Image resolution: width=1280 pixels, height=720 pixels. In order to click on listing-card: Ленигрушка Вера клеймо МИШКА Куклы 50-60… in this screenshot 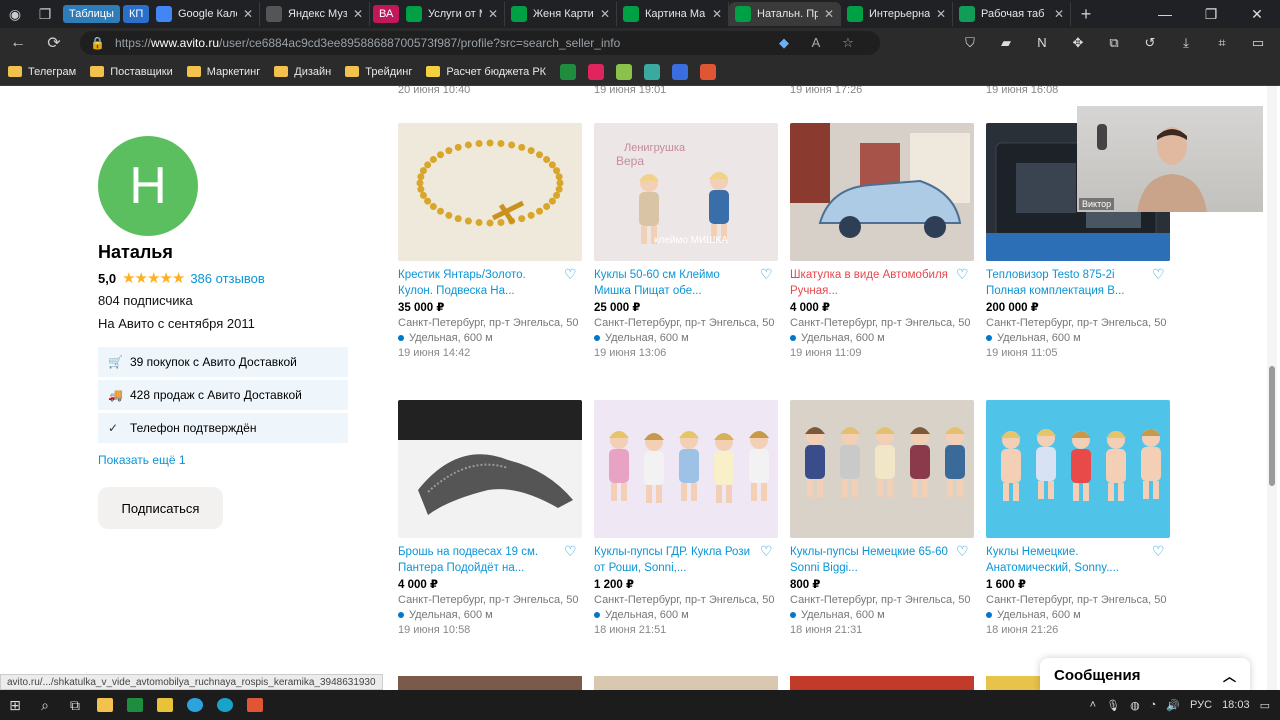, I will do `click(686, 242)`.